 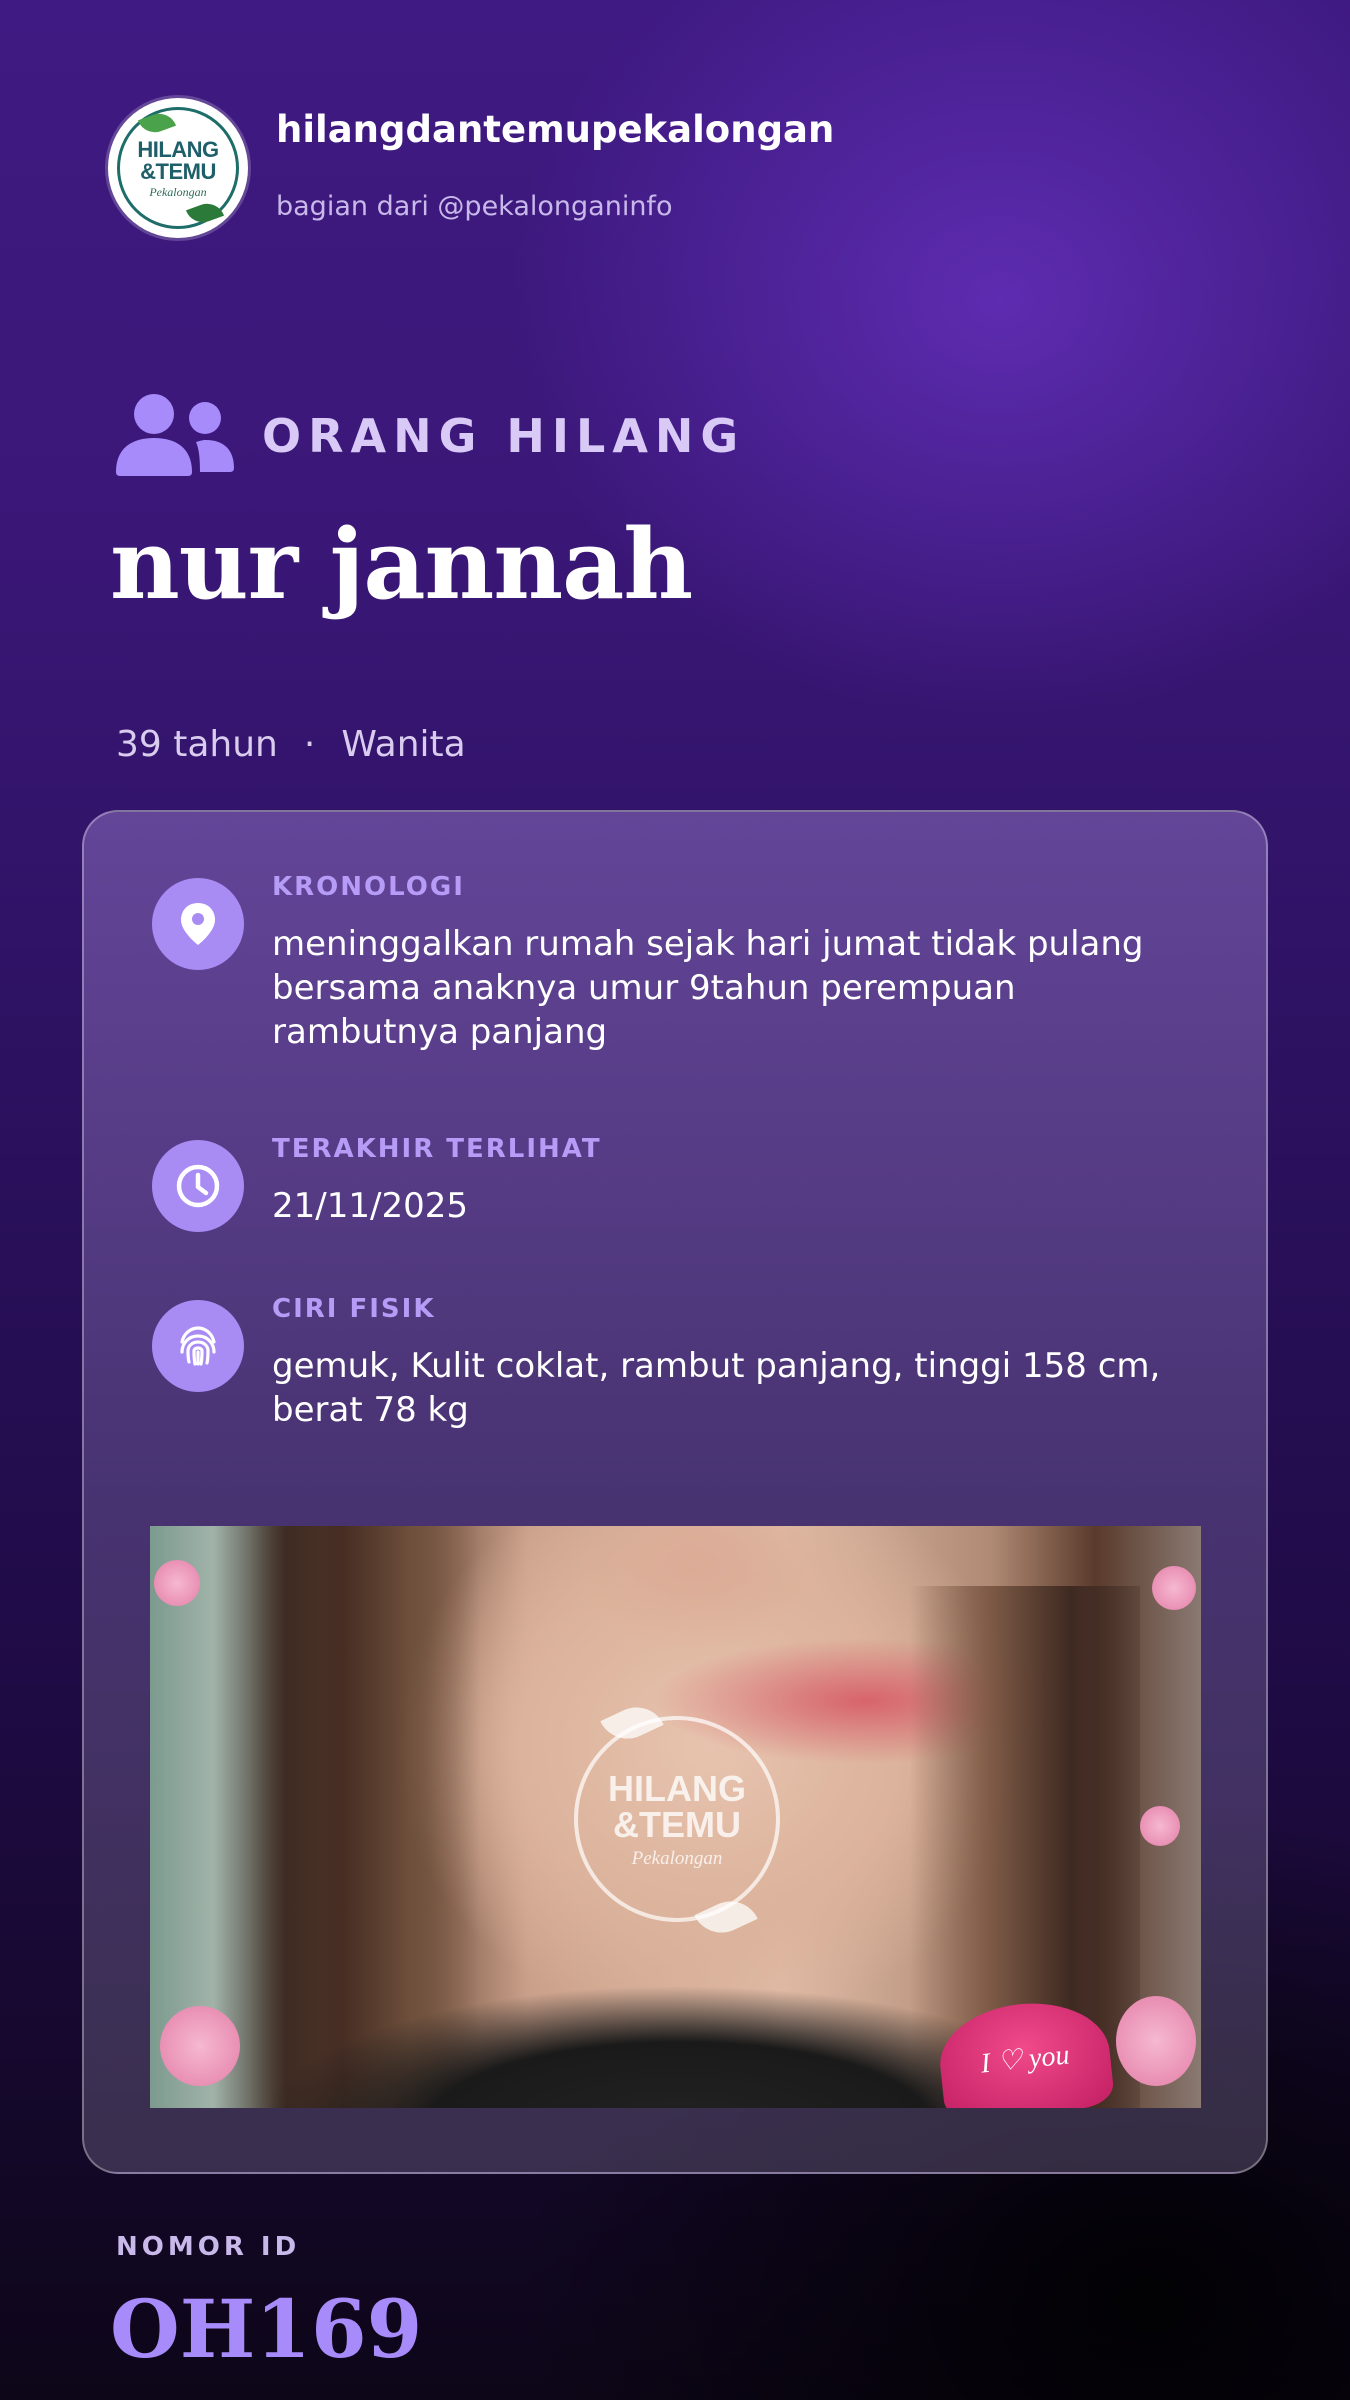 I want to click on watermark-line-3: Pekalongan, so click(x=677, y=1858).